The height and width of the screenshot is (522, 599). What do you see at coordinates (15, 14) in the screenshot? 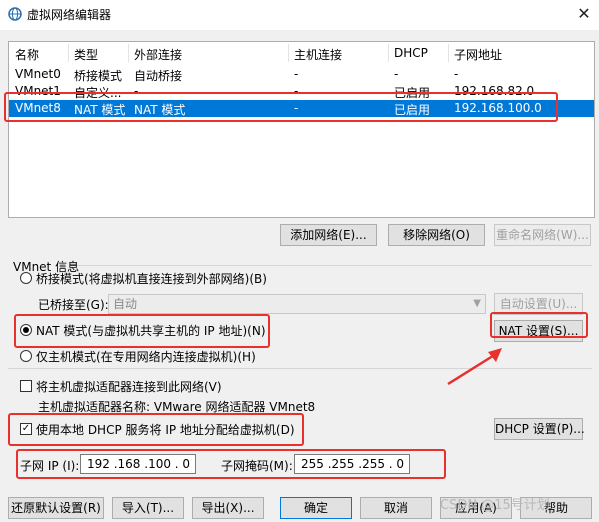
I see `network-editor-icon` at bounding box center [15, 14].